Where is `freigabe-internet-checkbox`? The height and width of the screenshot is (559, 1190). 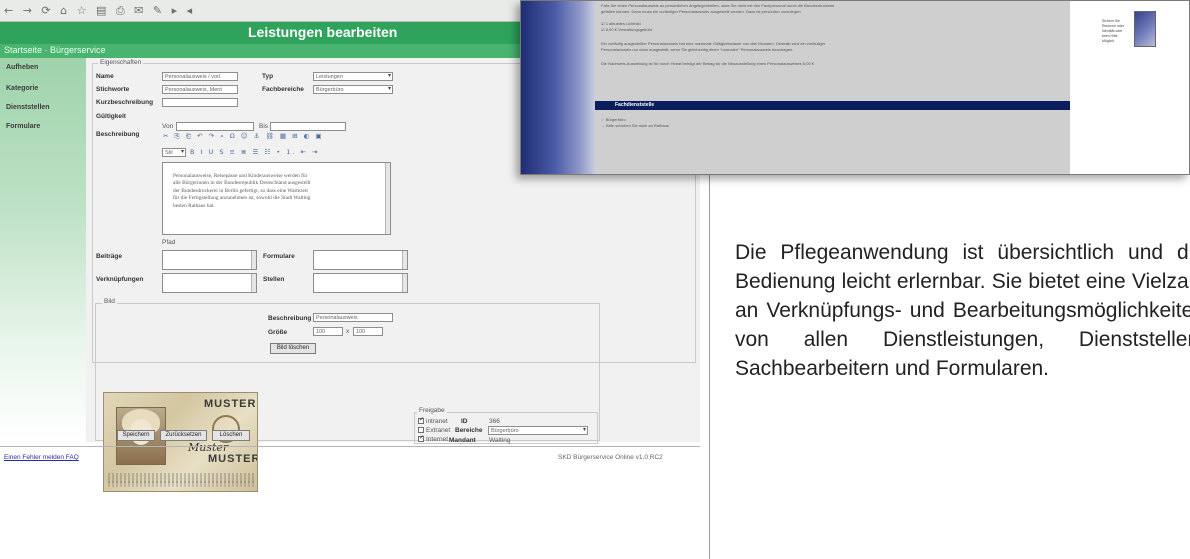
freigabe-internet-checkbox is located at coordinates (421, 438).